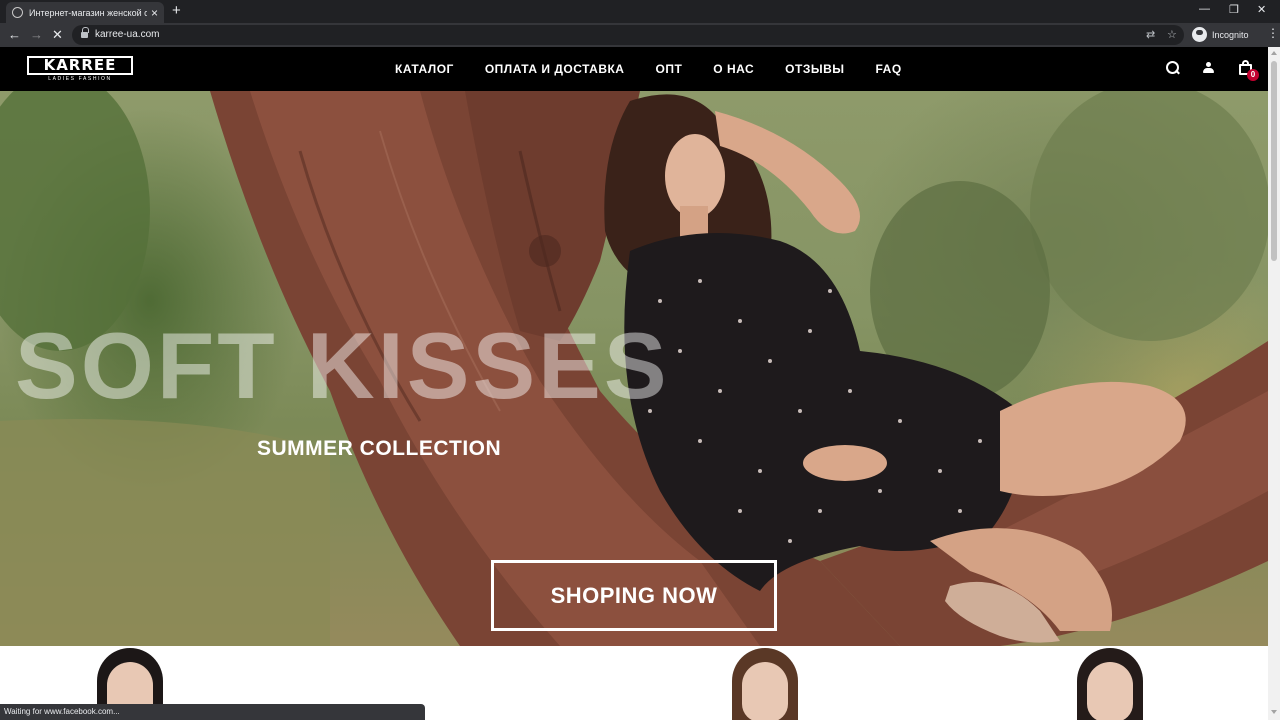  What do you see at coordinates (814, 69) in the screenshot?
I see `nav-reviews: ОТЗЫВЫ` at bounding box center [814, 69].